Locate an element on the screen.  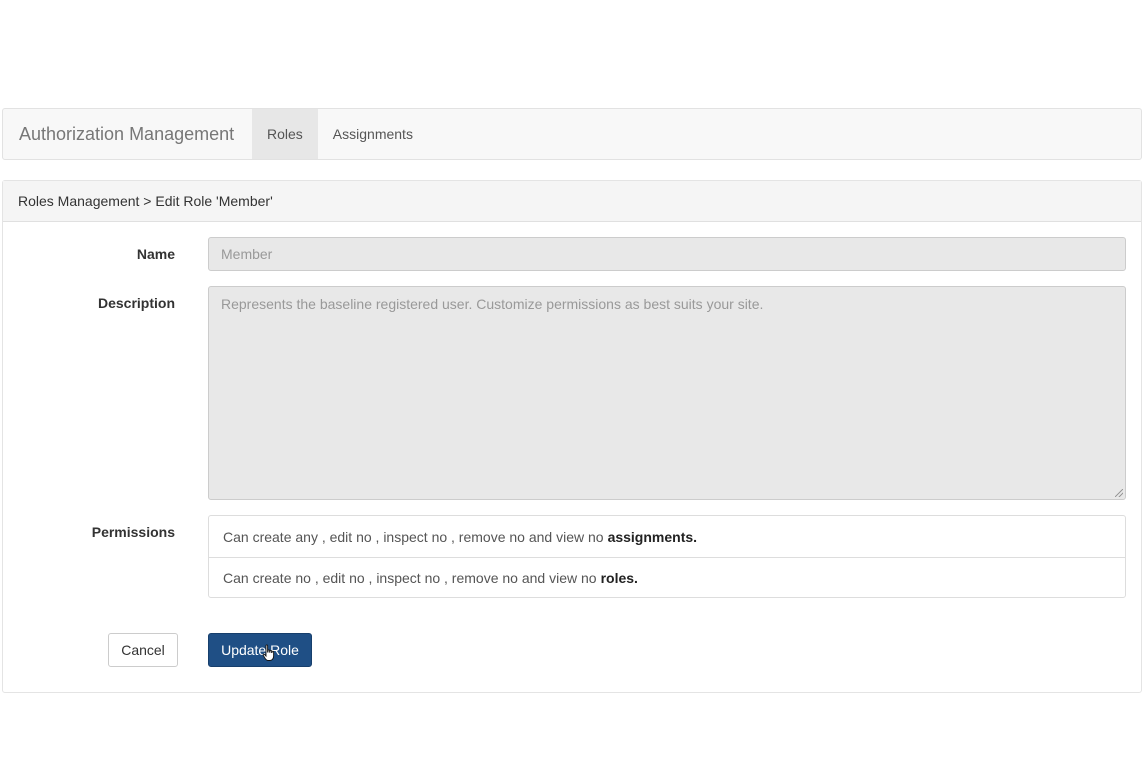
permissions-label: Permissions is located at coordinates (133, 532).